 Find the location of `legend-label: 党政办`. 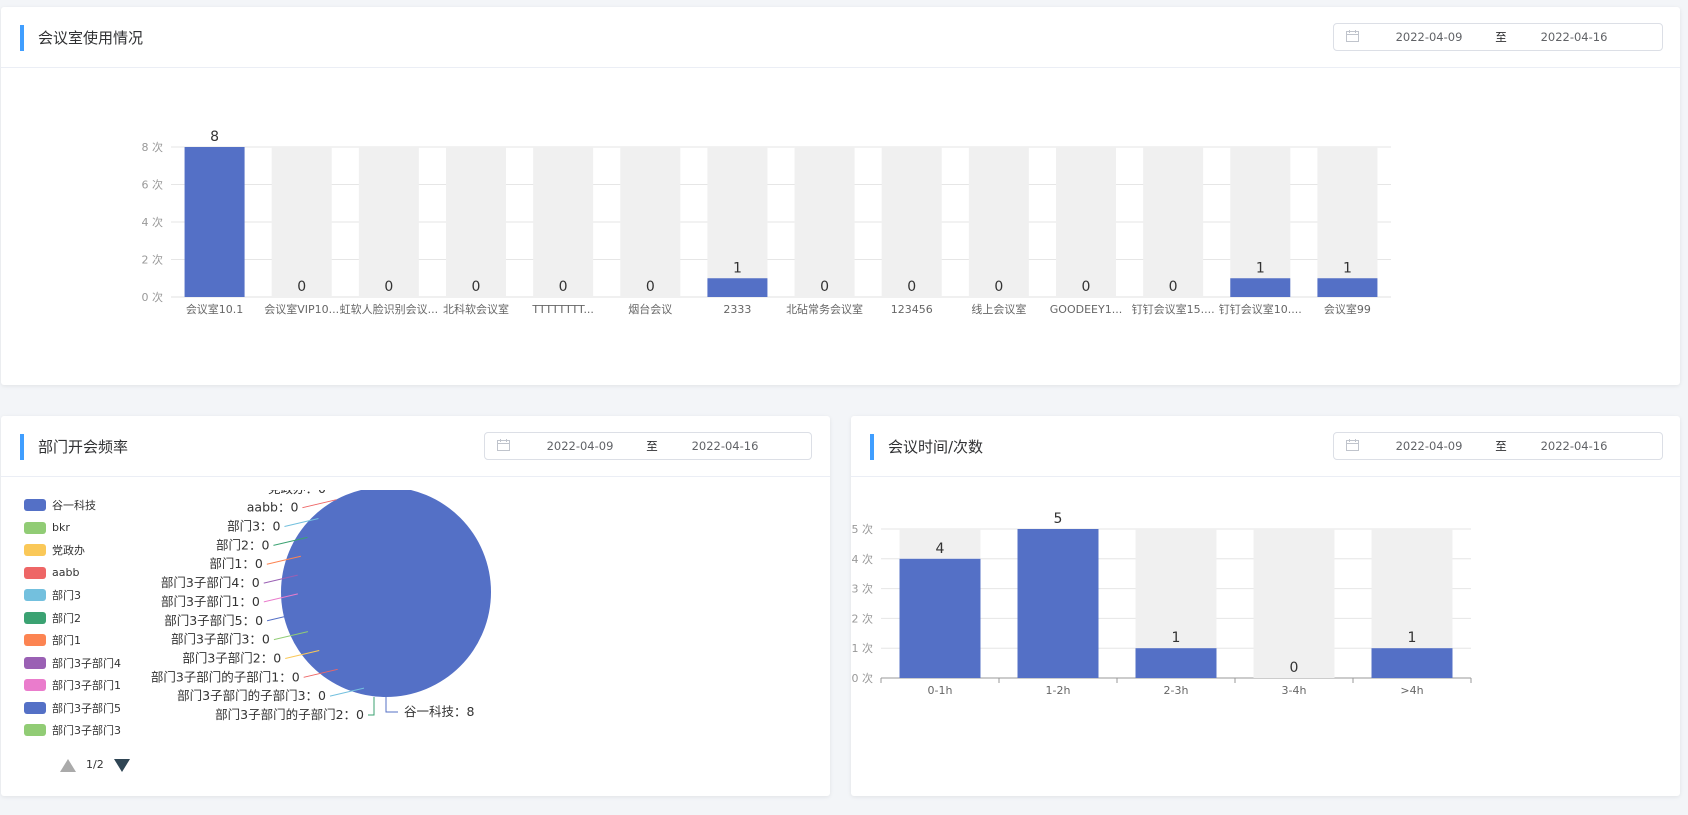

legend-label: 党政办 is located at coordinates (68, 551).